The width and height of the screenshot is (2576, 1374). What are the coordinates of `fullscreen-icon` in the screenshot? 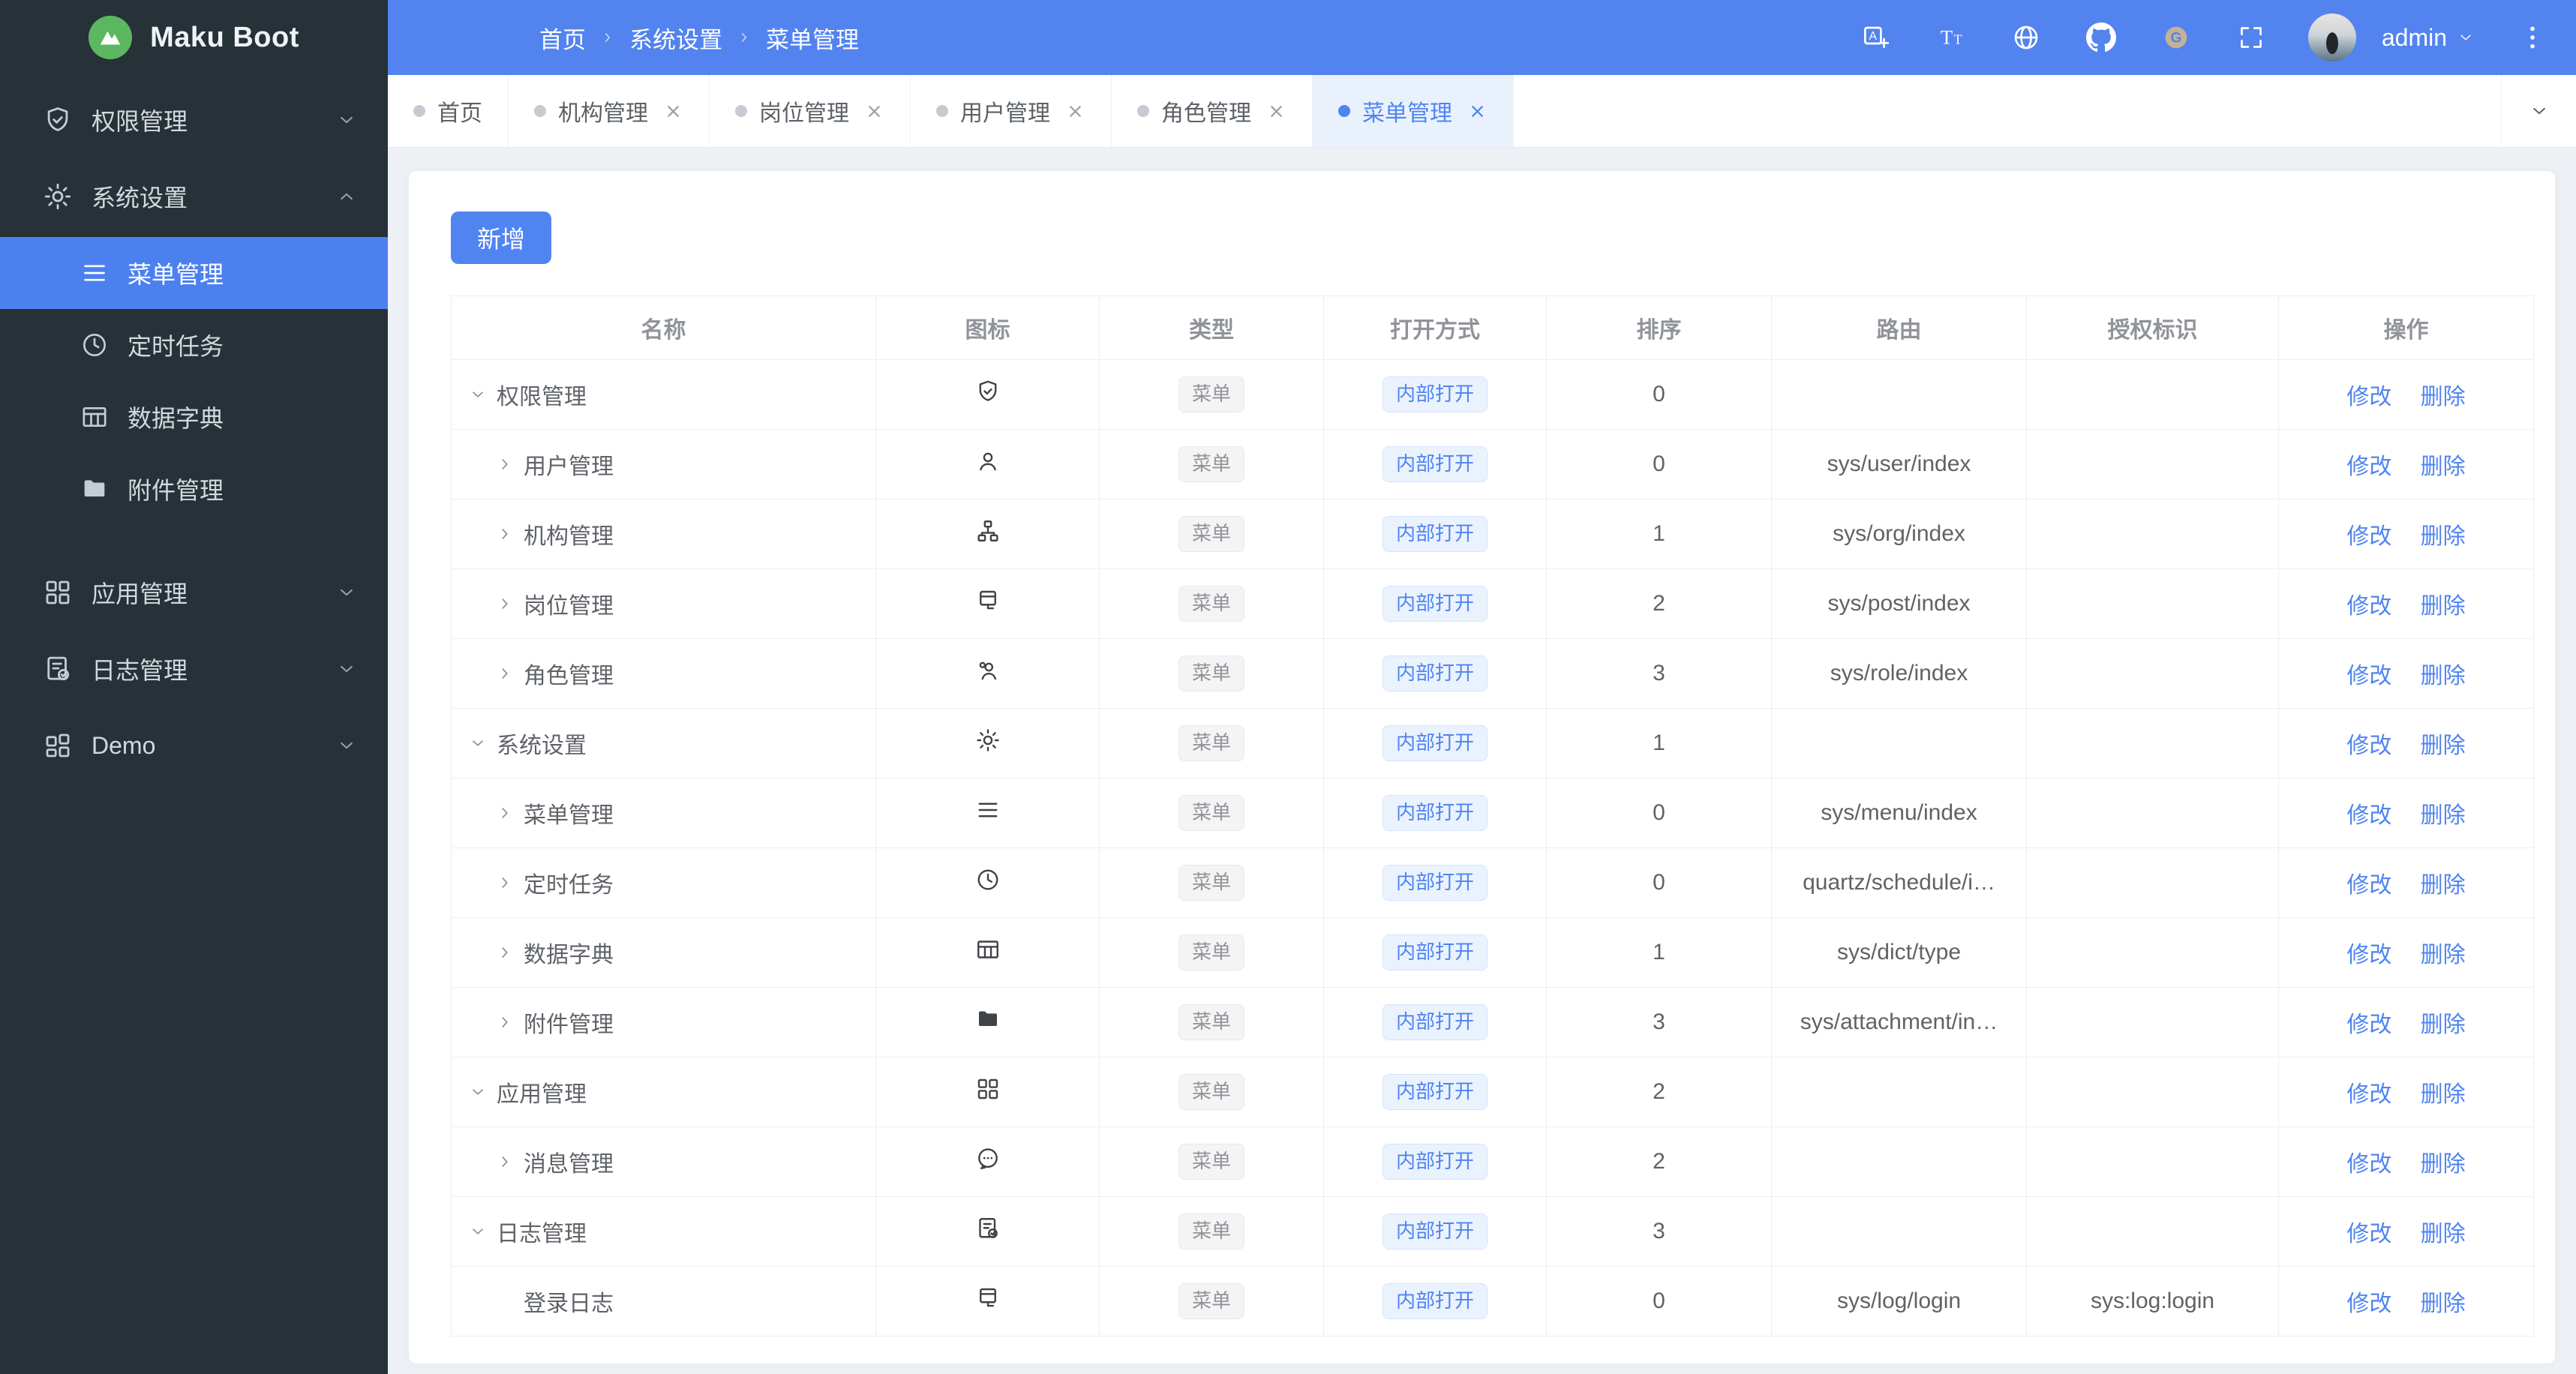 It's located at (2251, 37).